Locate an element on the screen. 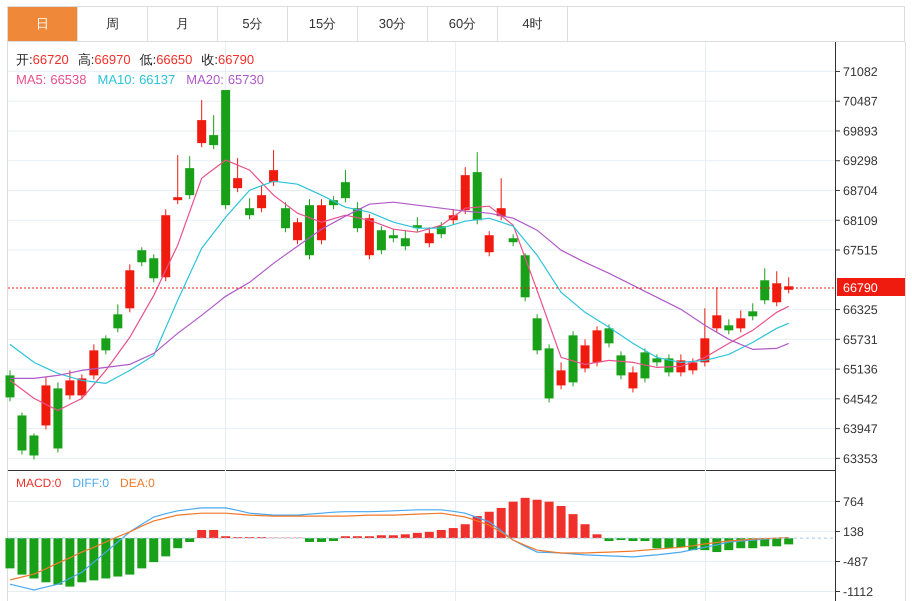 The image size is (912, 601). quote-label: 低: is located at coordinates (148, 60).